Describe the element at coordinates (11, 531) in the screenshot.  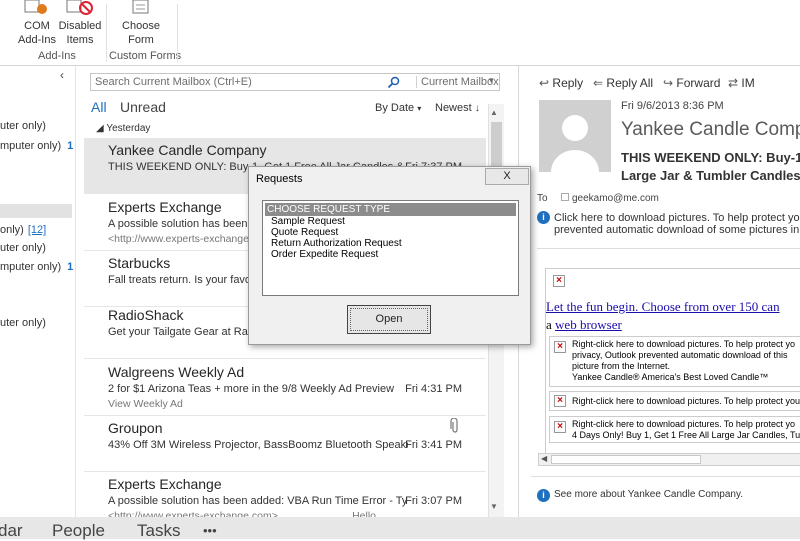
I see `nav-calendar: dar` at that location.